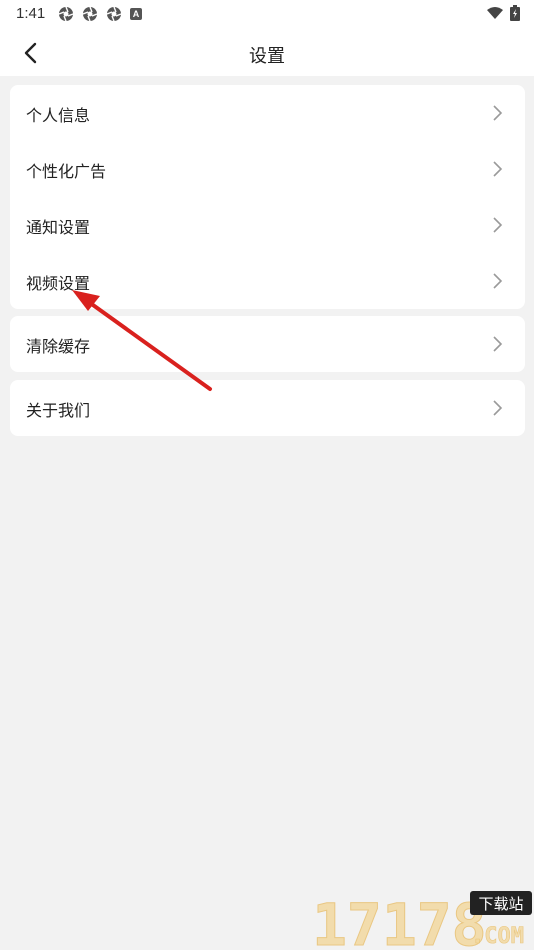 The width and height of the screenshot is (534, 950). What do you see at coordinates (267, 56) in the screenshot?
I see `page-title: 设置` at bounding box center [267, 56].